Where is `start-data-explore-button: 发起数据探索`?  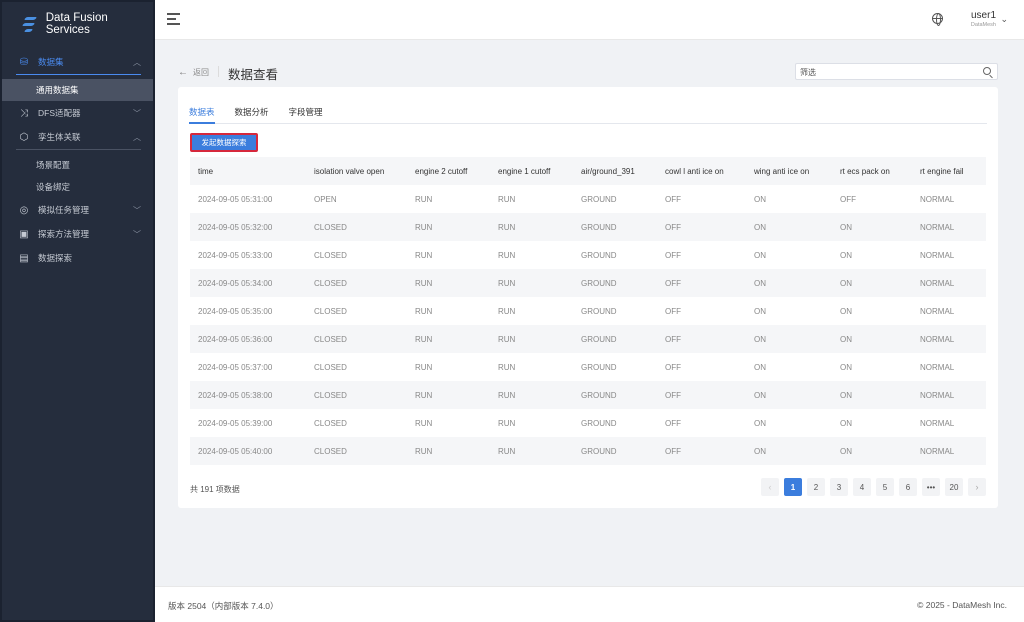
start-data-explore-button: 发起数据探索 is located at coordinates (224, 142).